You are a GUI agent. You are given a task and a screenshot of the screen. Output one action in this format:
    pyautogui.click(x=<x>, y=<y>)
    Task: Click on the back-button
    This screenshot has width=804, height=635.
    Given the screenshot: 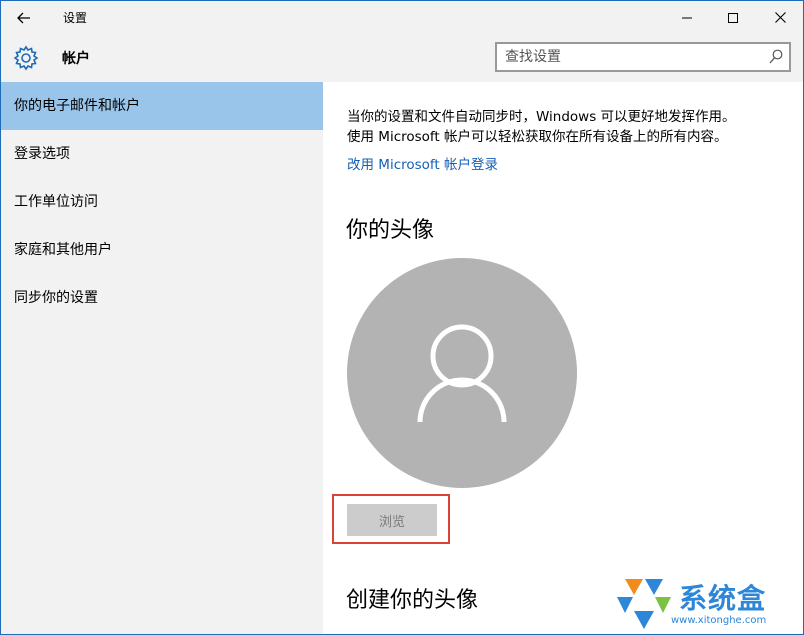 What is the action you would take?
    pyautogui.click(x=24, y=18)
    